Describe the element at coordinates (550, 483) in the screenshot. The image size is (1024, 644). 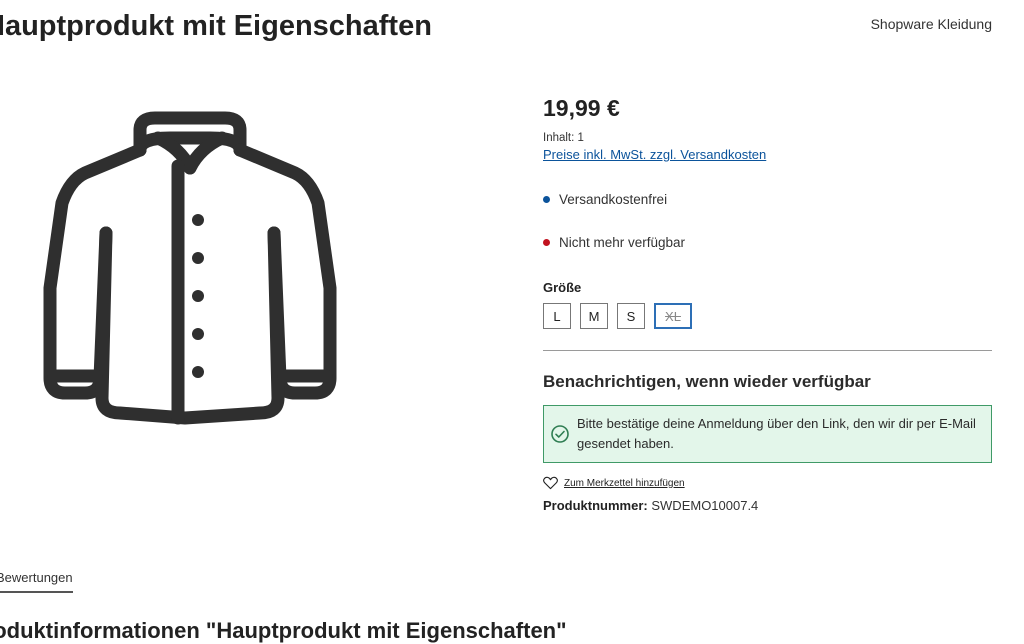
I see `heart-icon` at that location.